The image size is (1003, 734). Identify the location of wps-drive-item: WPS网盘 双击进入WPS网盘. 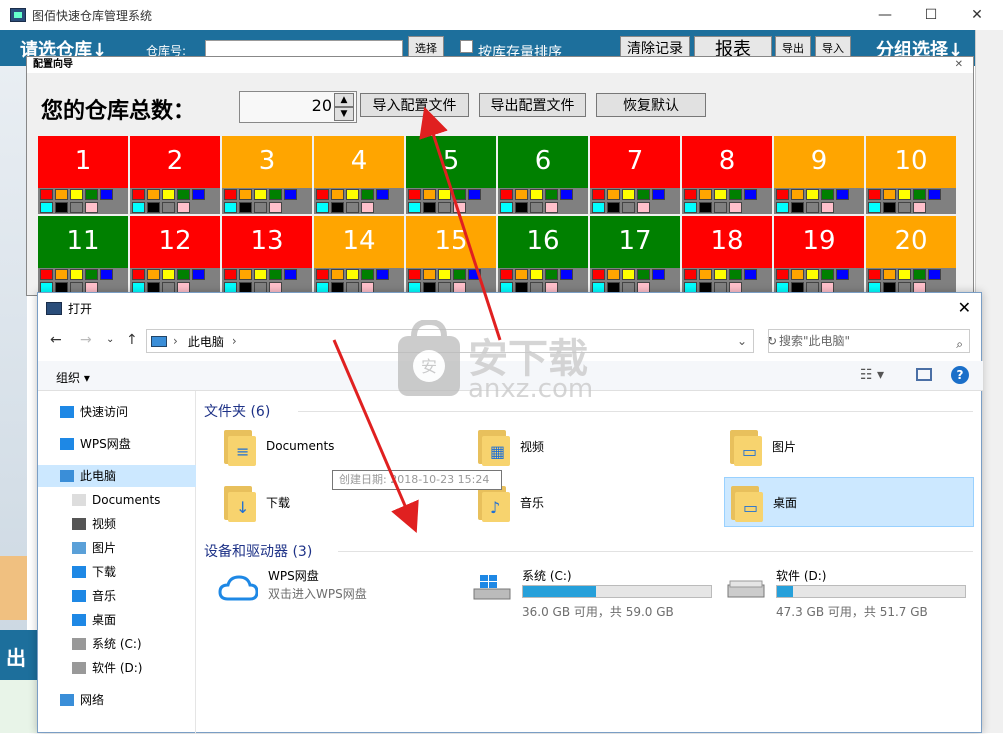
(328, 592).